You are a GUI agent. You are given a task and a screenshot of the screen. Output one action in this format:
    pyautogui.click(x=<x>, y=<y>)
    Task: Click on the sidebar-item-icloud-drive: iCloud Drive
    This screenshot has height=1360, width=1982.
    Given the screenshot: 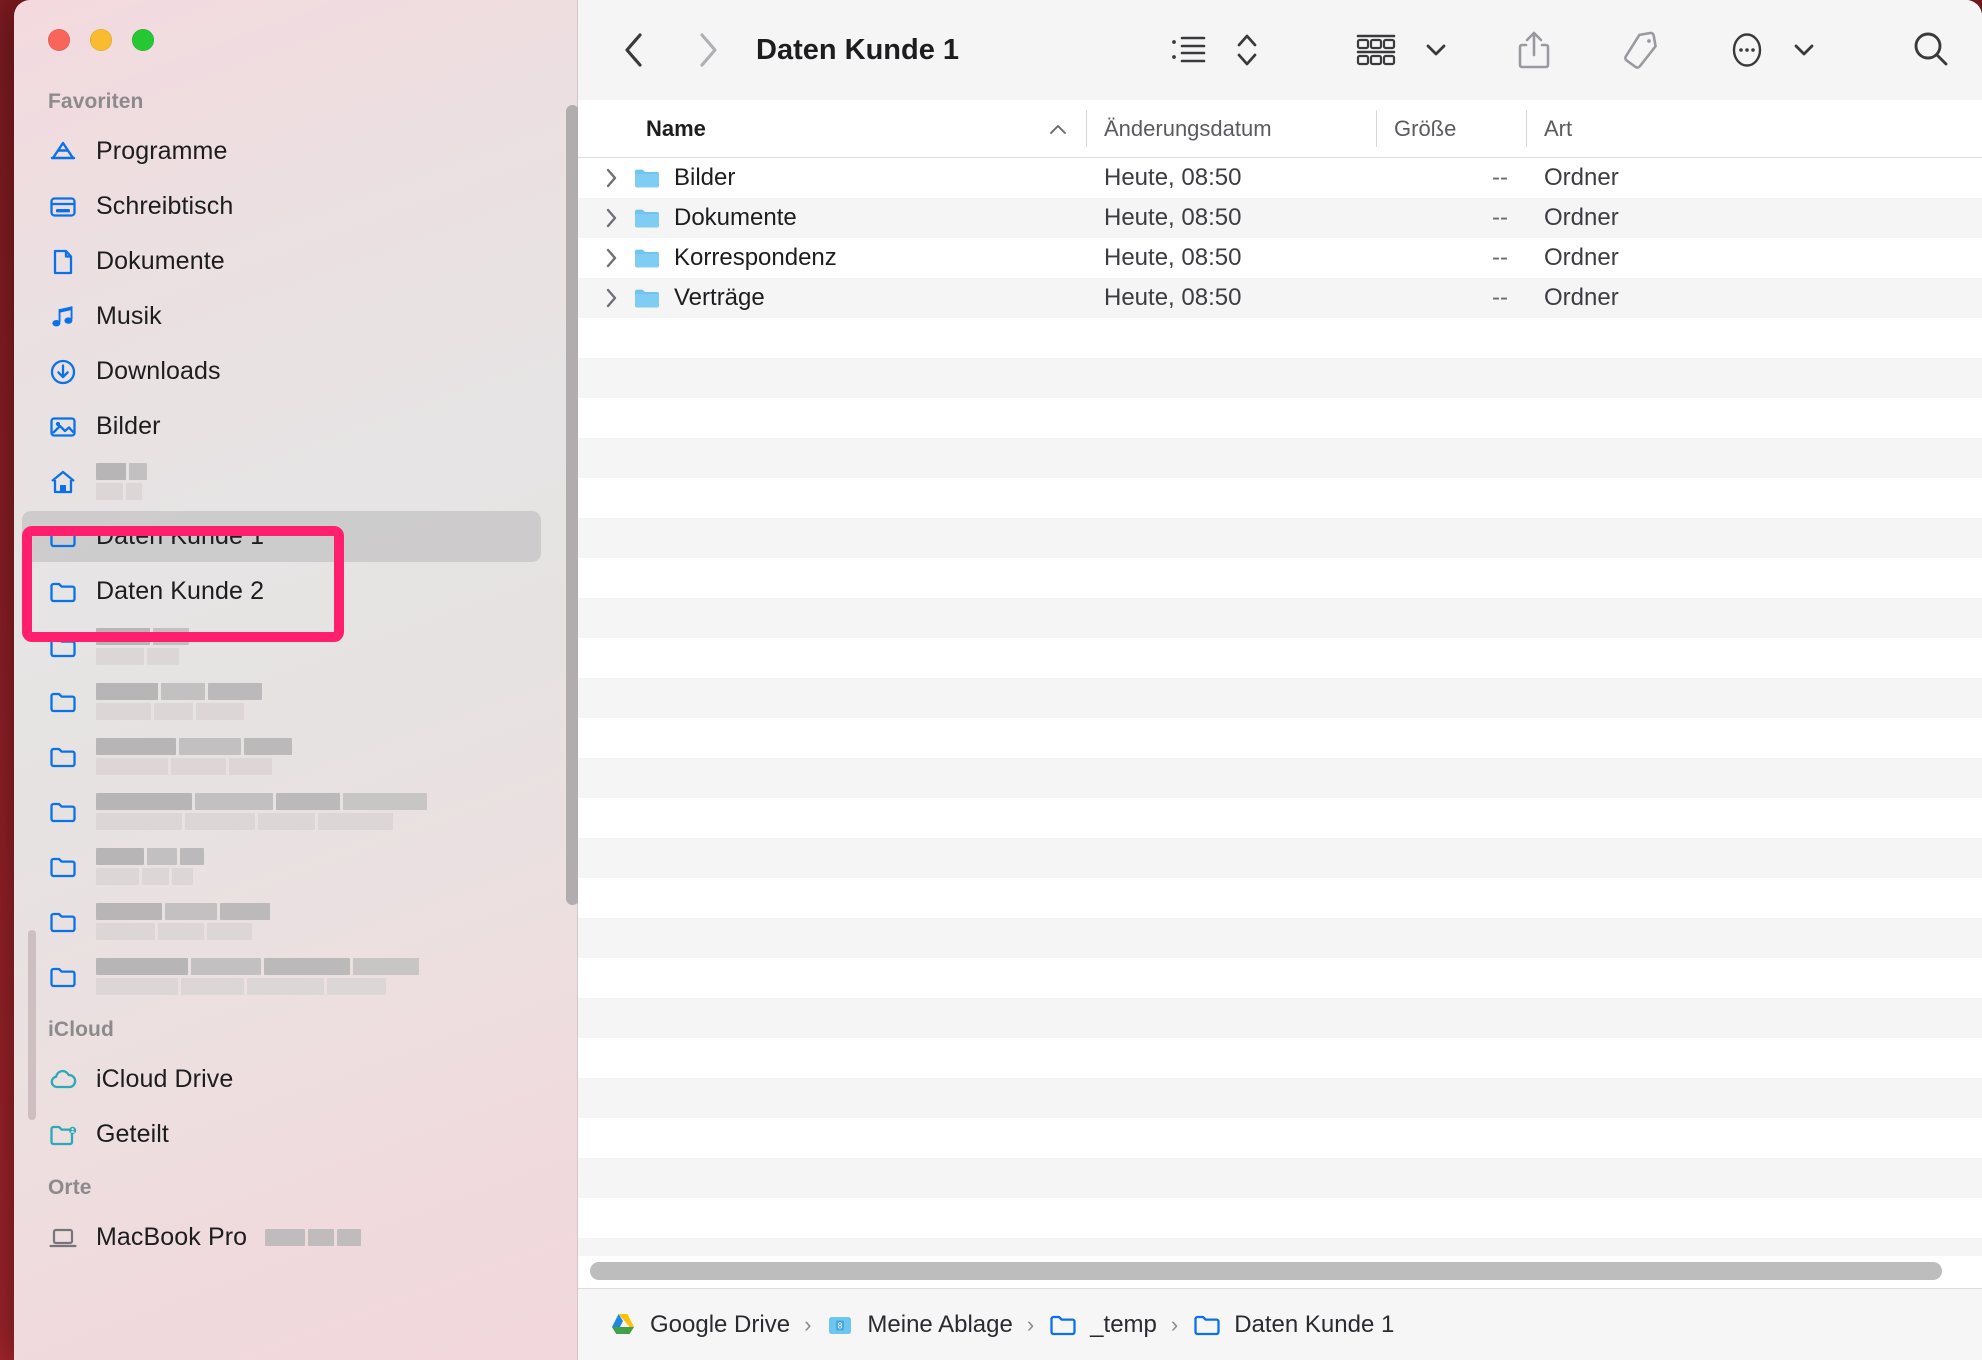 What is the action you would take?
    pyautogui.click(x=295, y=1079)
    